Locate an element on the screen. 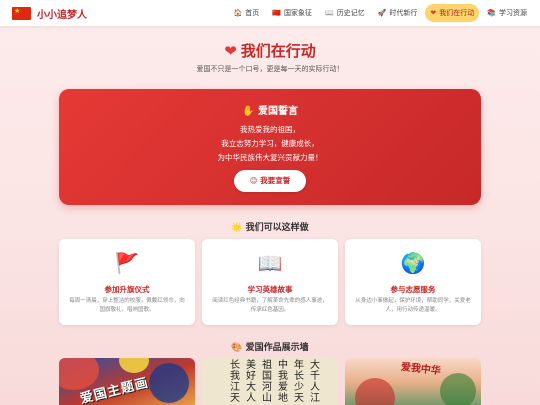 Image resolution: width=540 pixels, height=405 pixels. page-subtitle: 爱国不只是一个口号，更是每一天的实际行动！ is located at coordinates (270, 69).